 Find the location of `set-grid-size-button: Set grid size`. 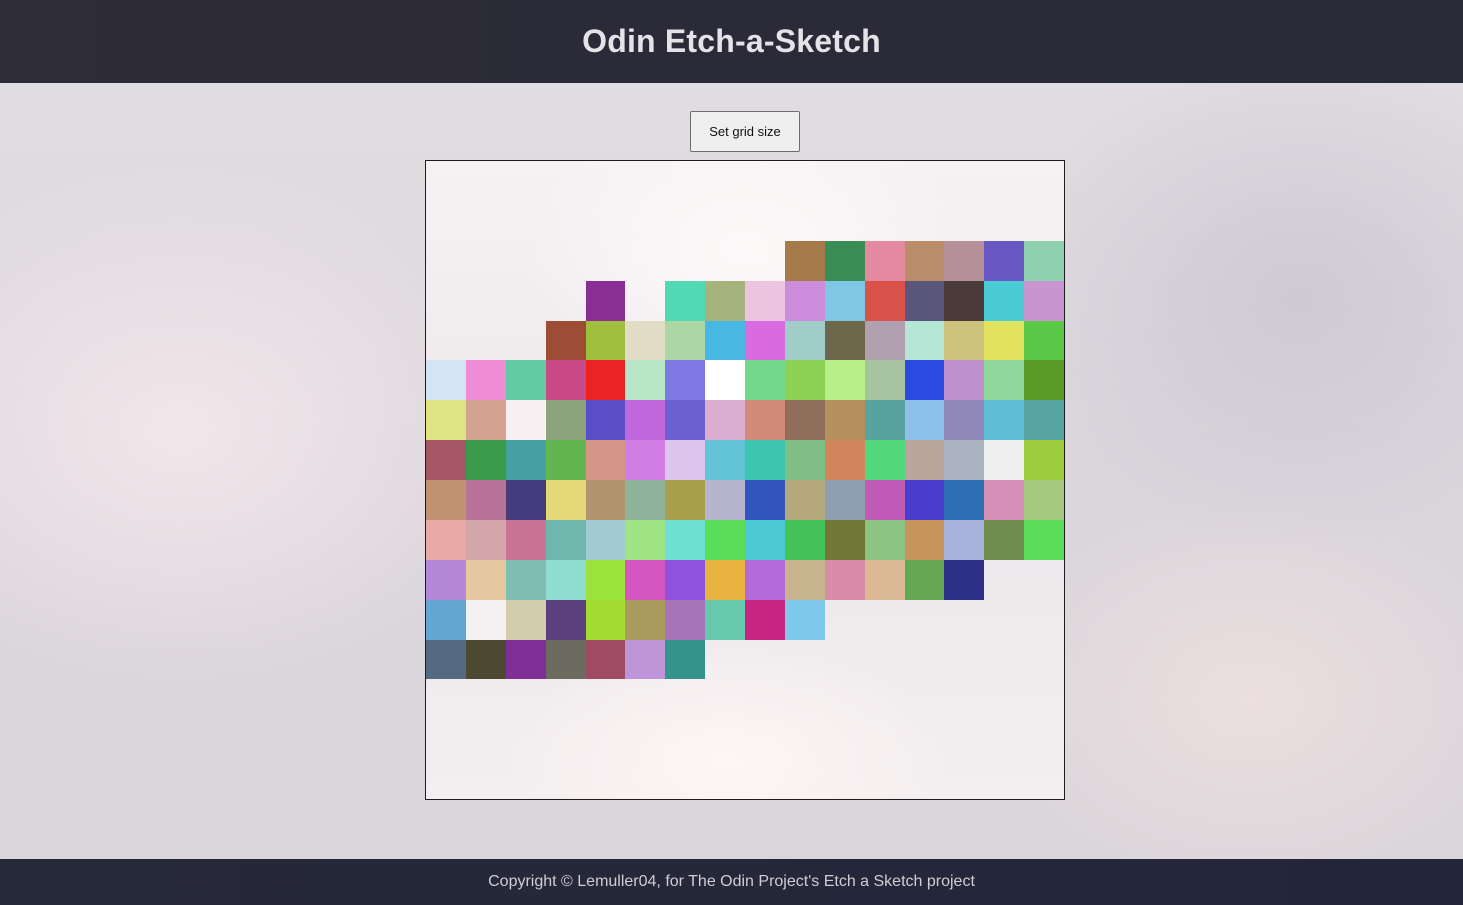

set-grid-size-button: Set grid size is located at coordinates (745, 131).